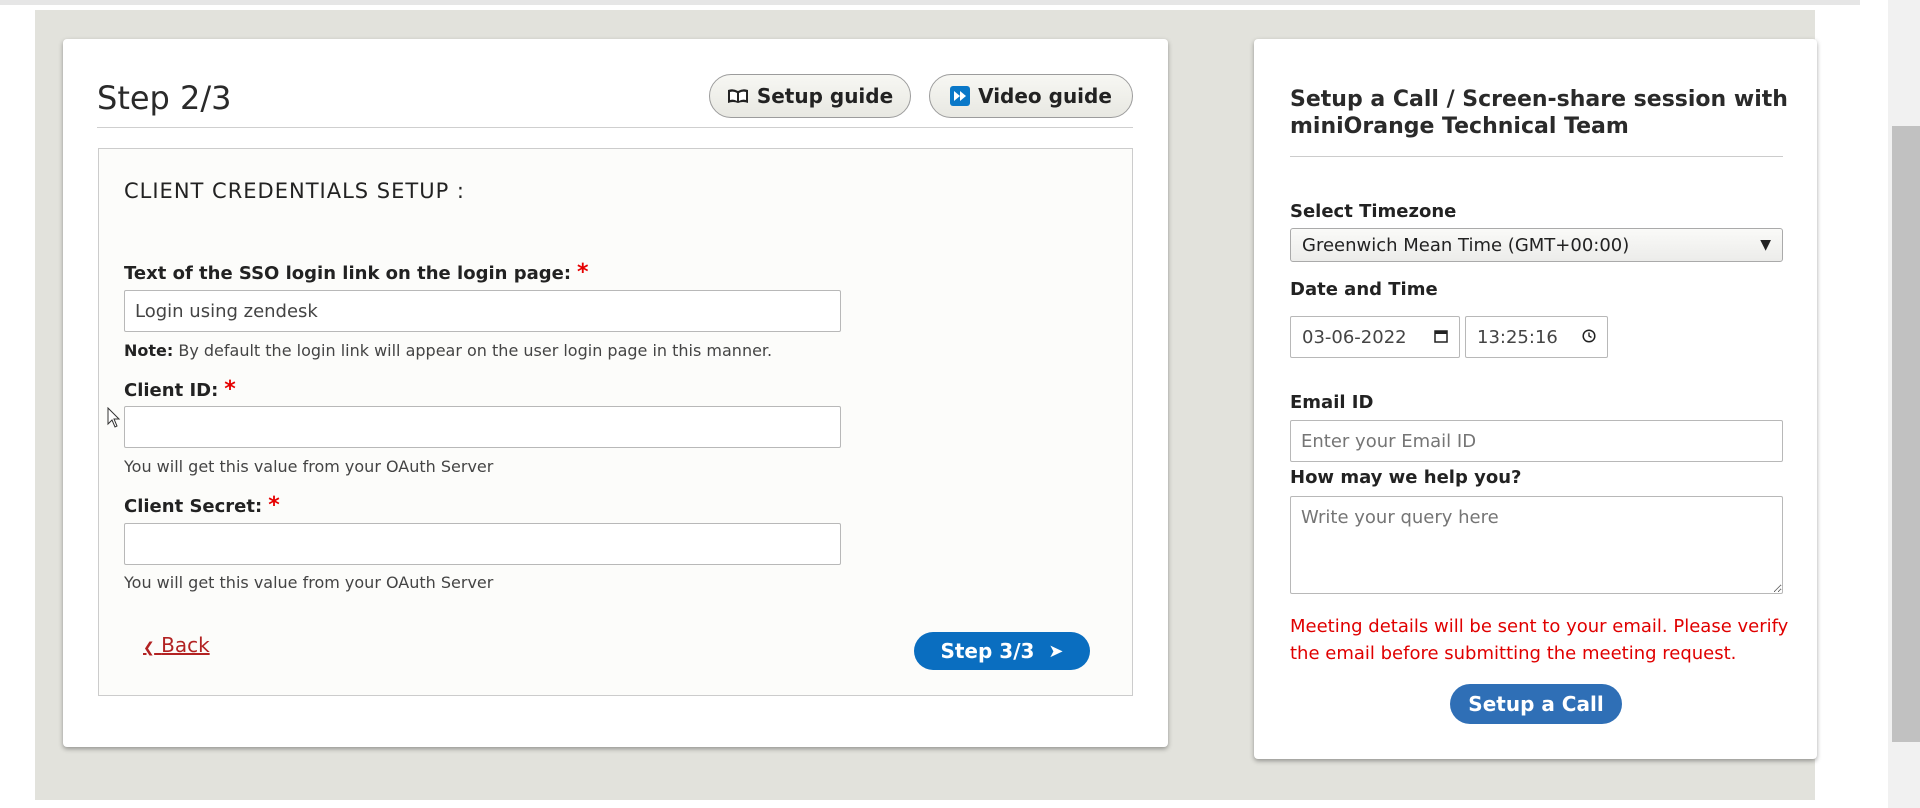 The width and height of the screenshot is (1920, 808). Describe the element at coordinates (1373, 211) in the screenshot. I see `timezone-label: Select Timezone` at that location.